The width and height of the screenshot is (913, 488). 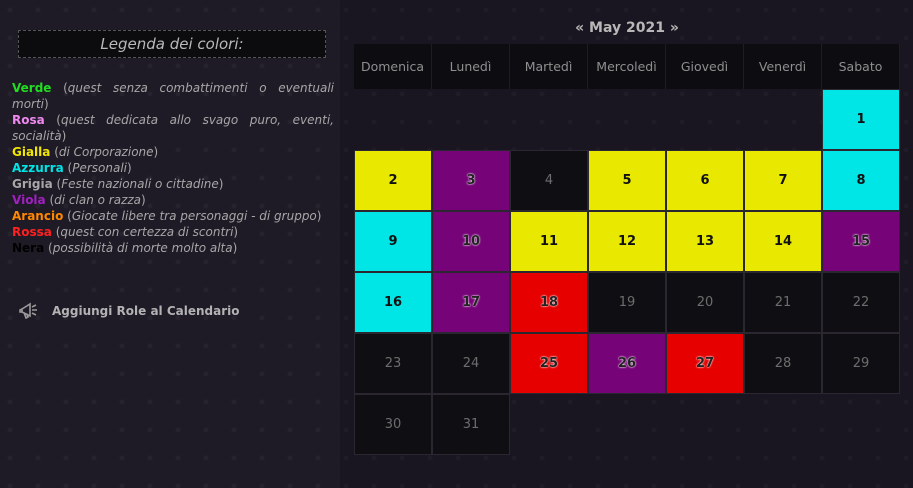 What do you see at coordinates (393, 180) in the screenshot?
I see `day-cell: 2` at bounding box center [393, 180].